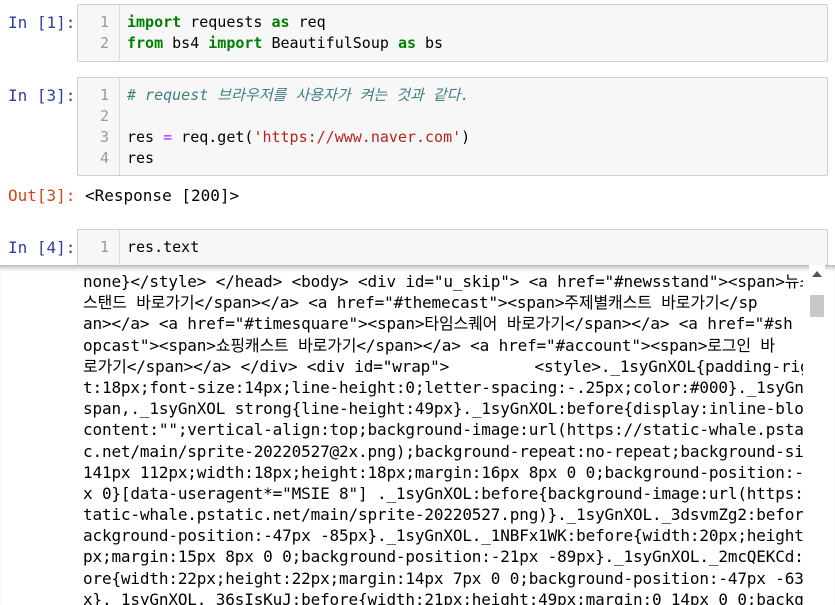  What do you see at coordinates (213, 137) in the screenshot?
I see `code-token: req.get(` at bounding box center [213, 137].